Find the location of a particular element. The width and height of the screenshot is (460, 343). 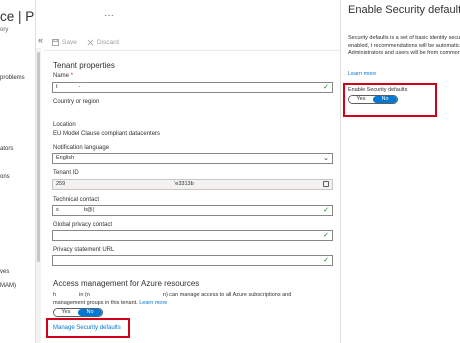

privacy-statement-url-label: Privacy statement URL is located at coordinates (84, 250).